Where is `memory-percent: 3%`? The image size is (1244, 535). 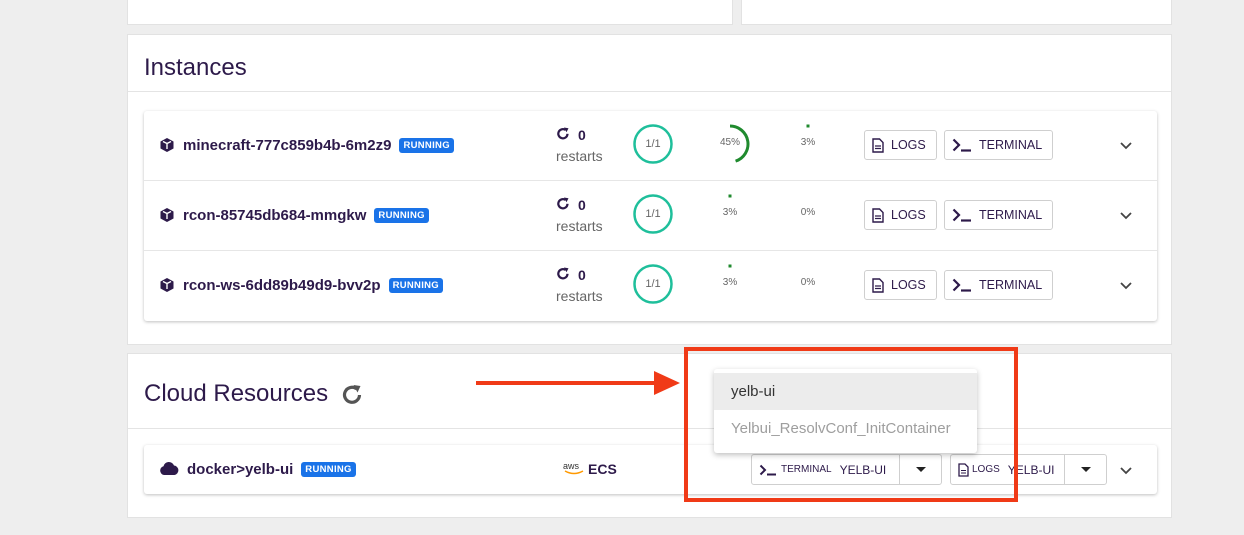 memory-percent: 3% is located at coordinates (808, 142).